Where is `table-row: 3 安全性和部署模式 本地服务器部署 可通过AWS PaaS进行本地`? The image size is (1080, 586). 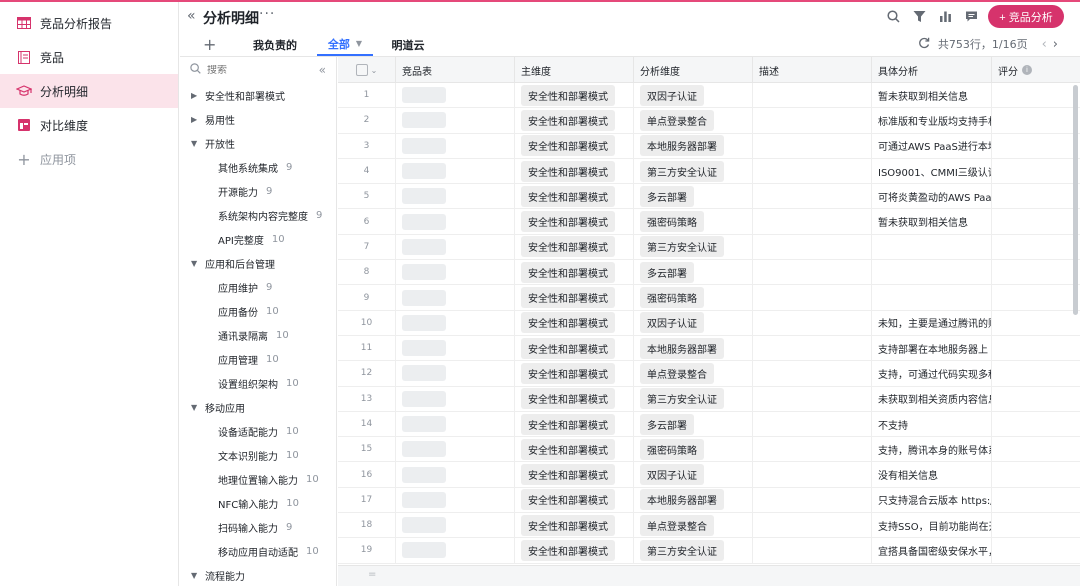
table-row: 3 安全性和部署模式 本地服务器部署 可通过AWS PaaS进行本地 is located at coordinates (709, 146).